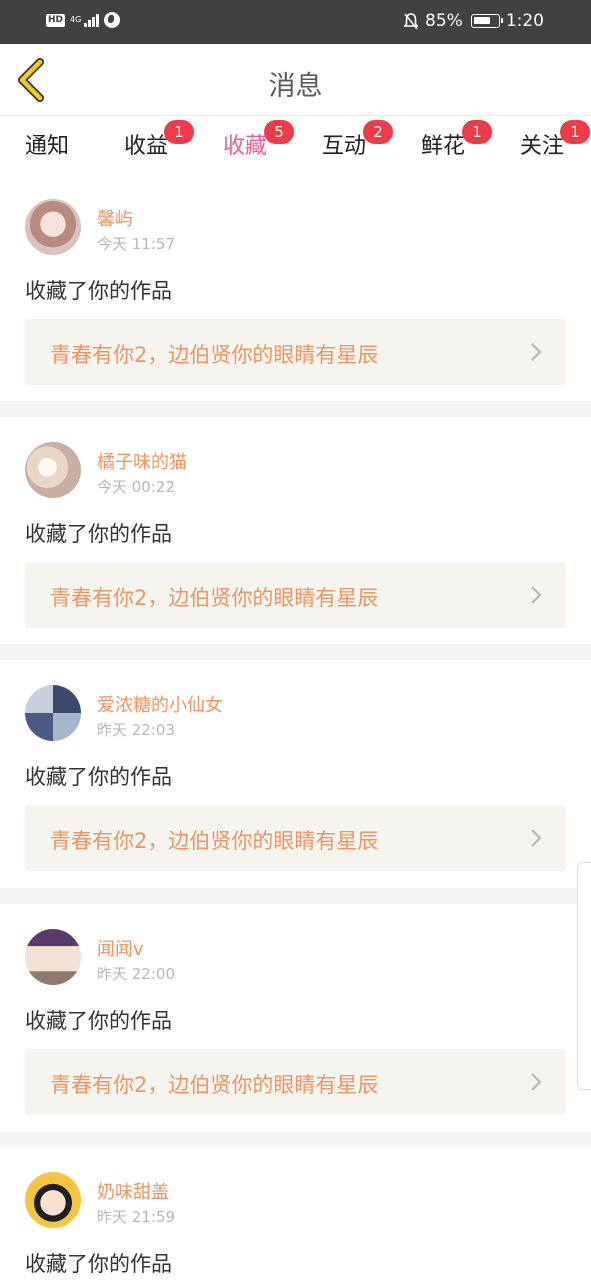  I want to click on tab-badge: 5, so click(279, 132).